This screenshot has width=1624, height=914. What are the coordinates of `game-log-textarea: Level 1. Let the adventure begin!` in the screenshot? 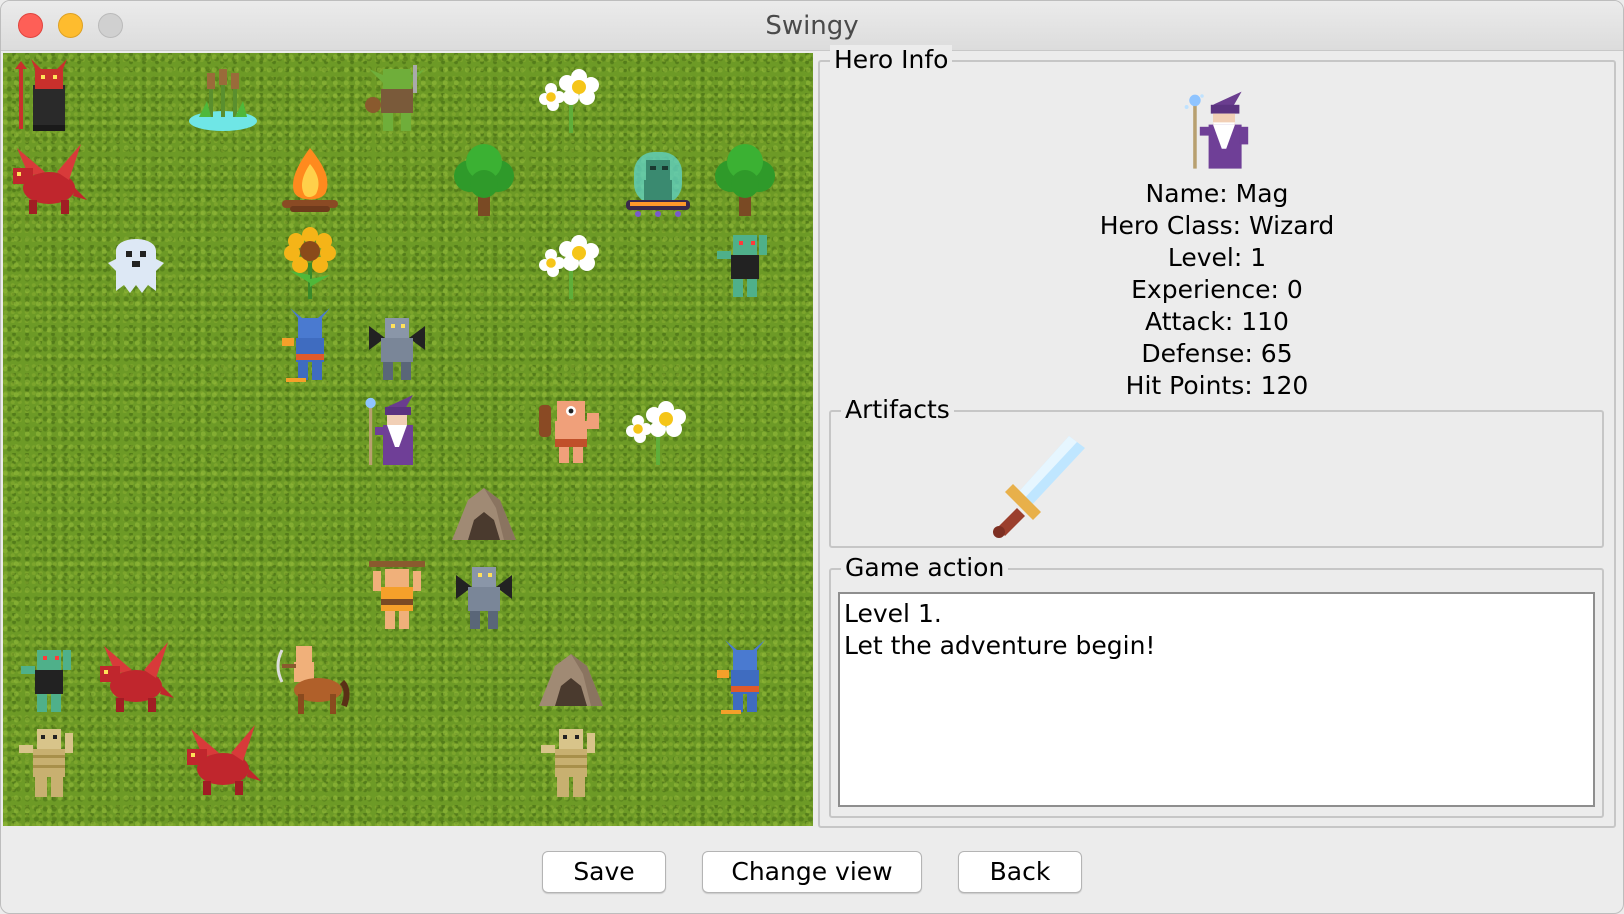 It's located at (1216, 699).